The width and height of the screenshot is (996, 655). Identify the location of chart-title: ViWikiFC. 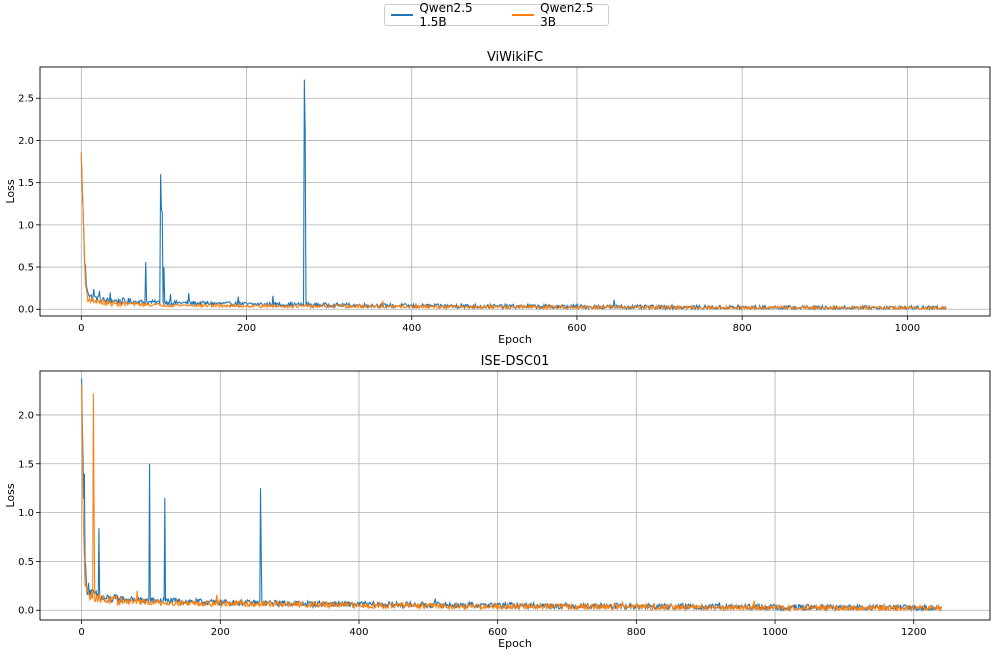
(515, 57).